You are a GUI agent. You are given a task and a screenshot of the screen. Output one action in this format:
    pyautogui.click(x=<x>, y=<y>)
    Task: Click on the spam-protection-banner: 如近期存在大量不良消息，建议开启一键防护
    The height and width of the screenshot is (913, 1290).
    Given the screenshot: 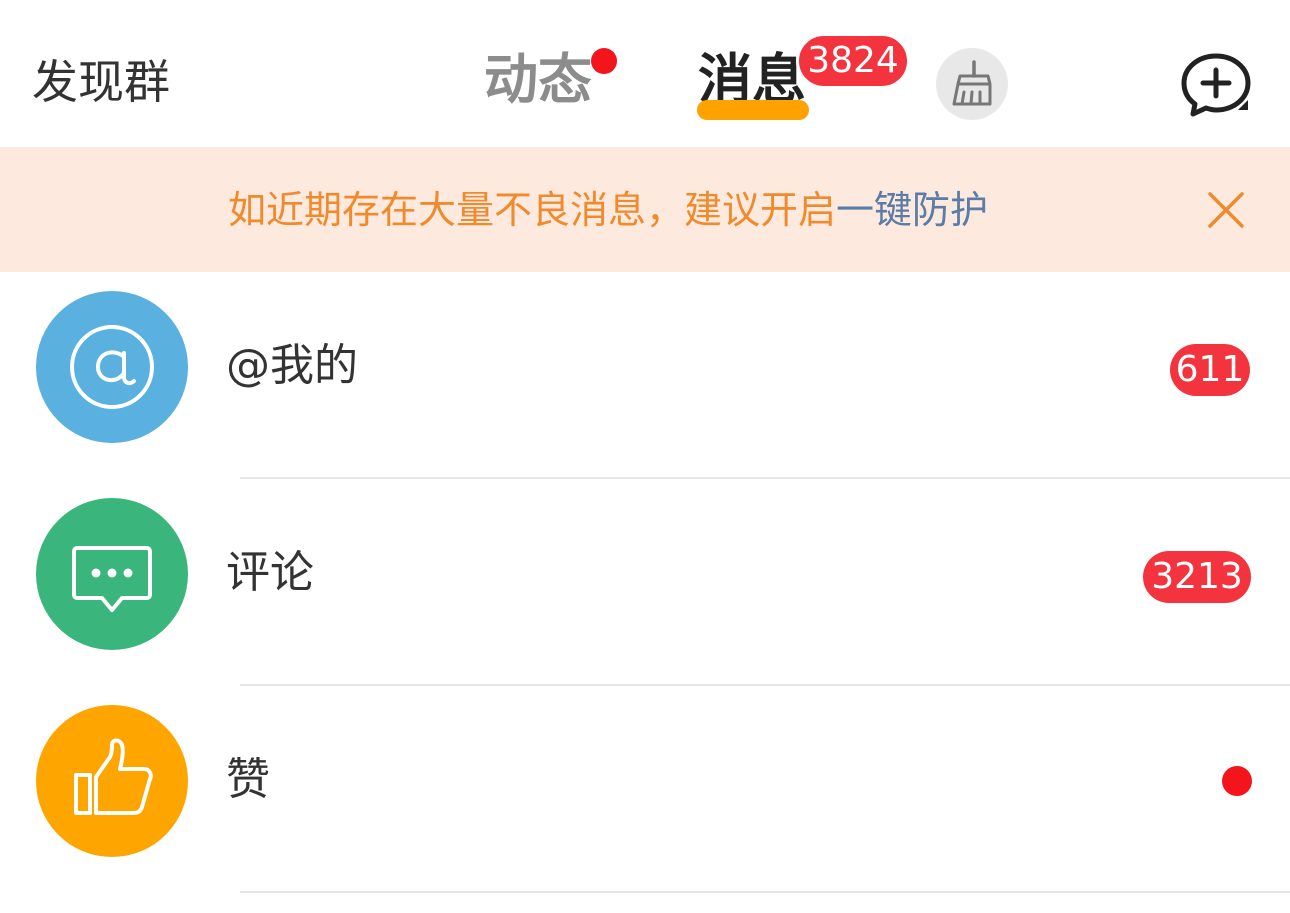 What is the action you would take?
    pyautogui.click(x=645, y=210)
    